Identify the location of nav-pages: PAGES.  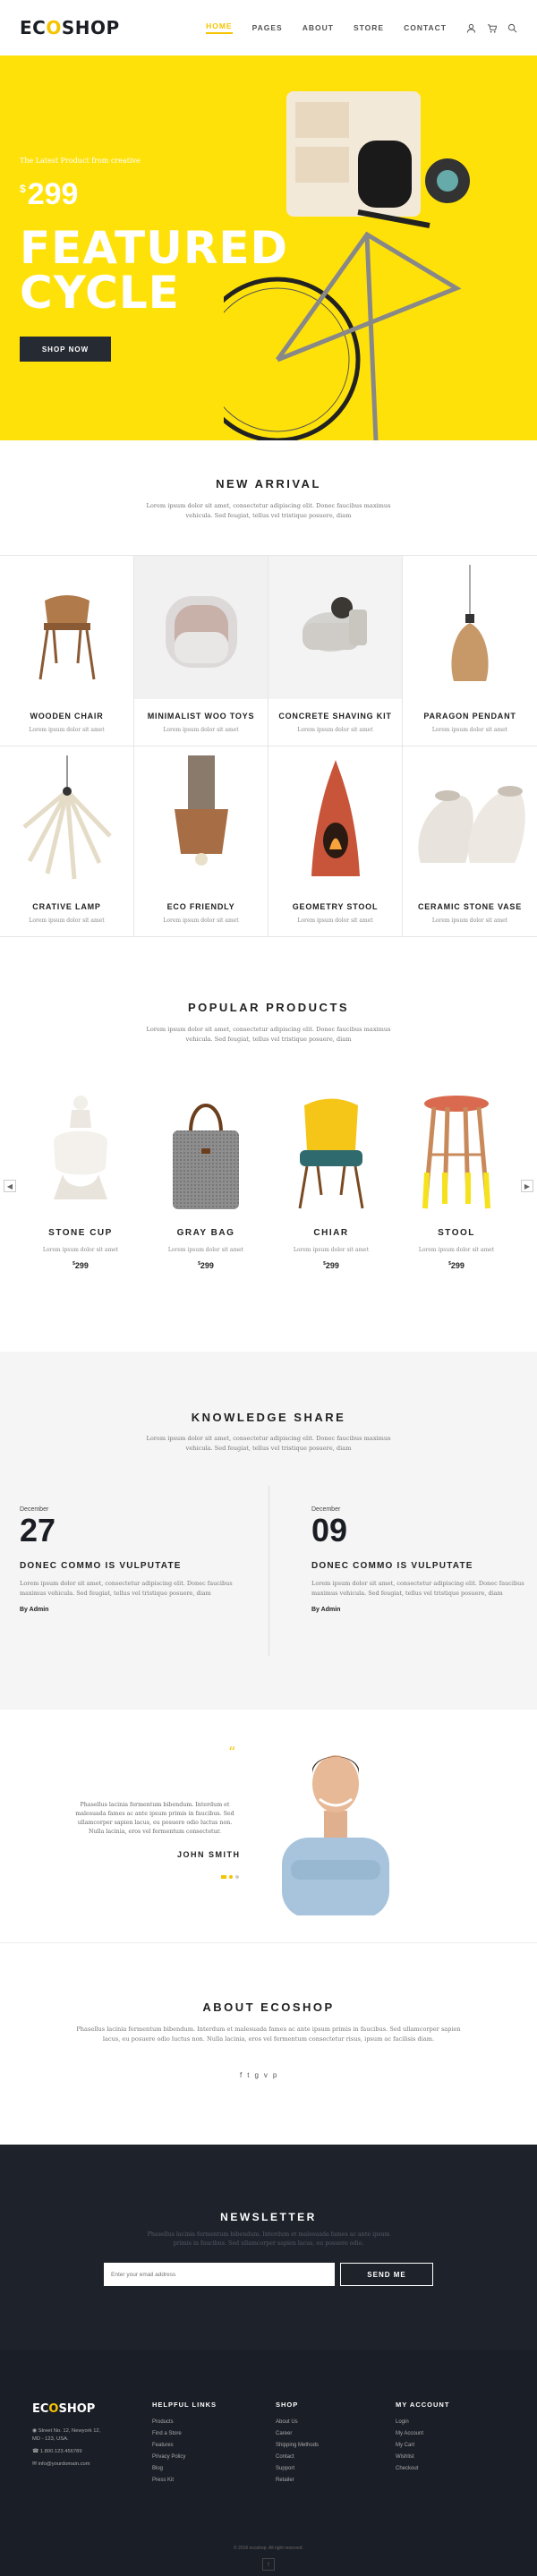
(267, 27).